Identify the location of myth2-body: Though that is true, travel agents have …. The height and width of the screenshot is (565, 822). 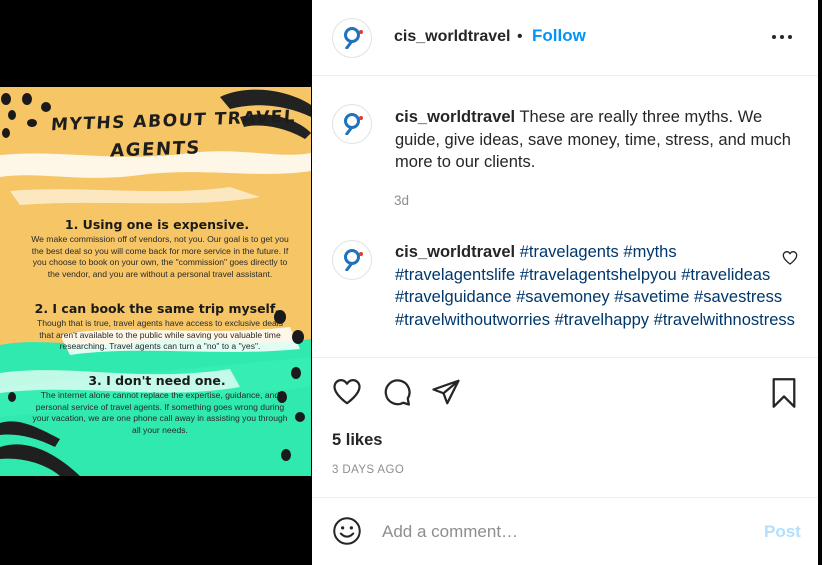
(159, 335).